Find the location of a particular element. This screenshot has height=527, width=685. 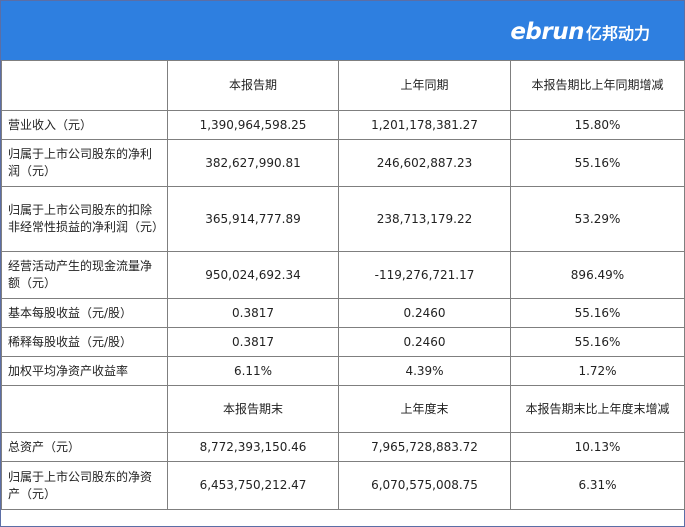

table-cell: -119,276,721.17 is located at coordinates (424, 275).